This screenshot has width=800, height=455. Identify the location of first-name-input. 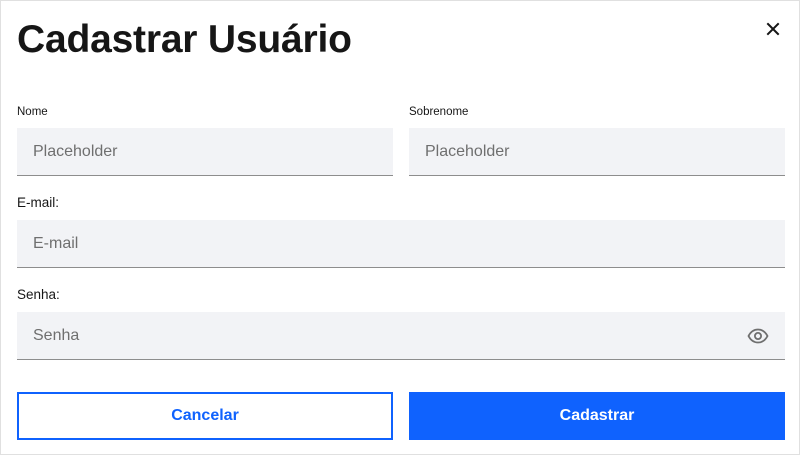
(205, 151).